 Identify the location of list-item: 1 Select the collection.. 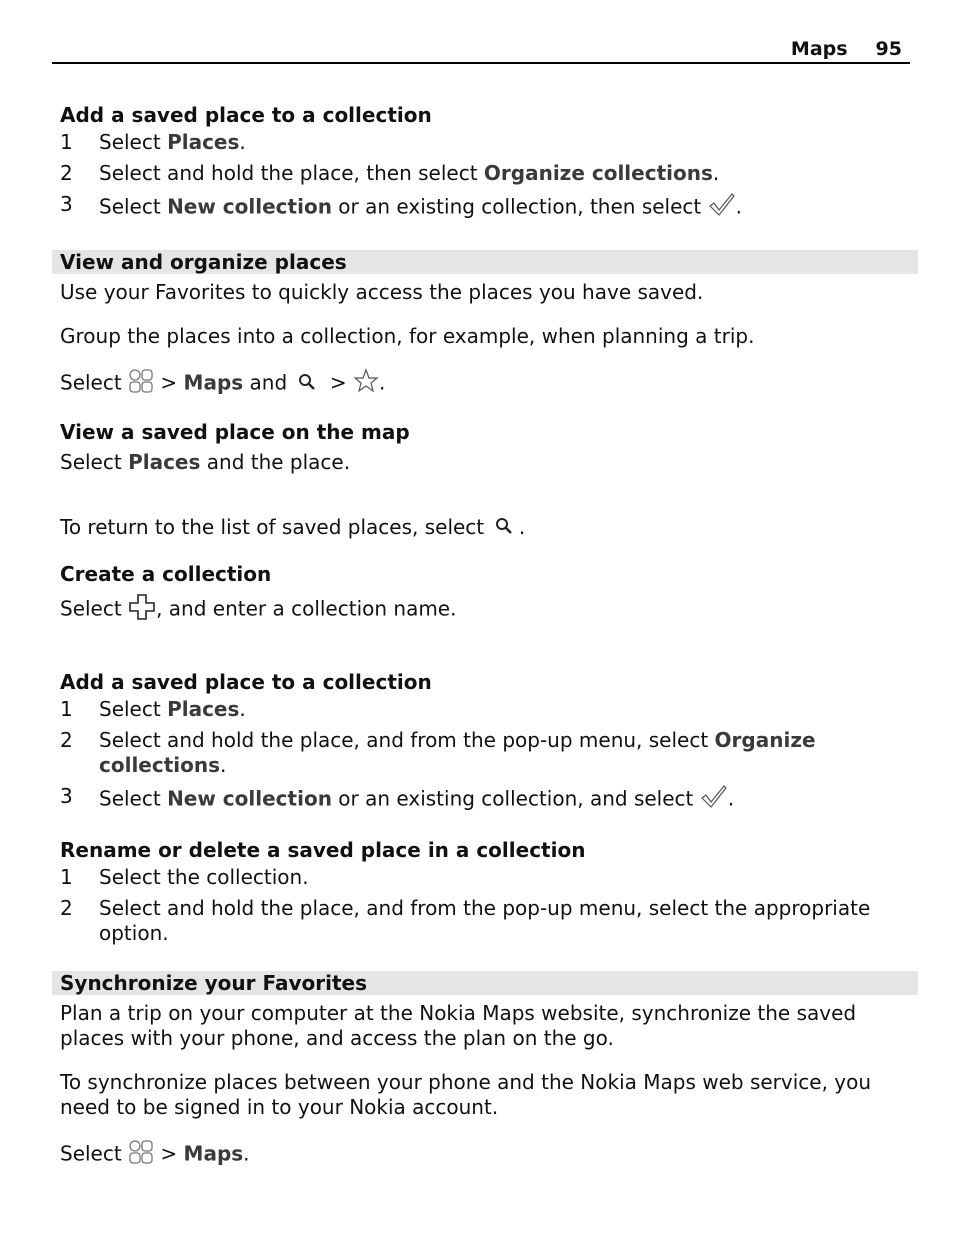
(184, 877).